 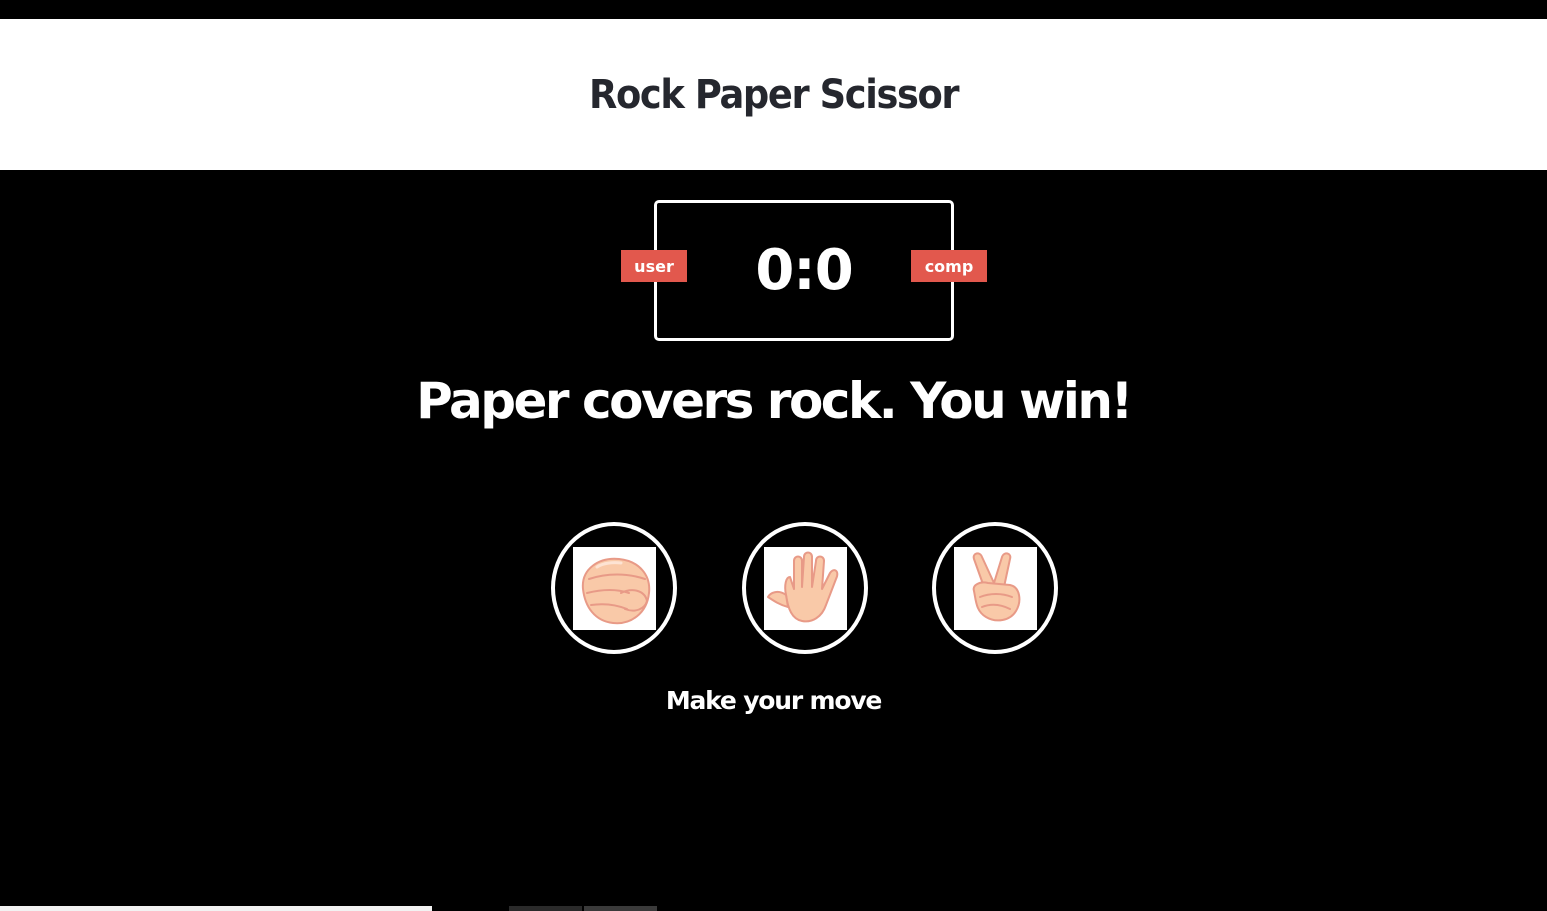 I want to click on action-message: Make your move, so click(x=774, y=700).